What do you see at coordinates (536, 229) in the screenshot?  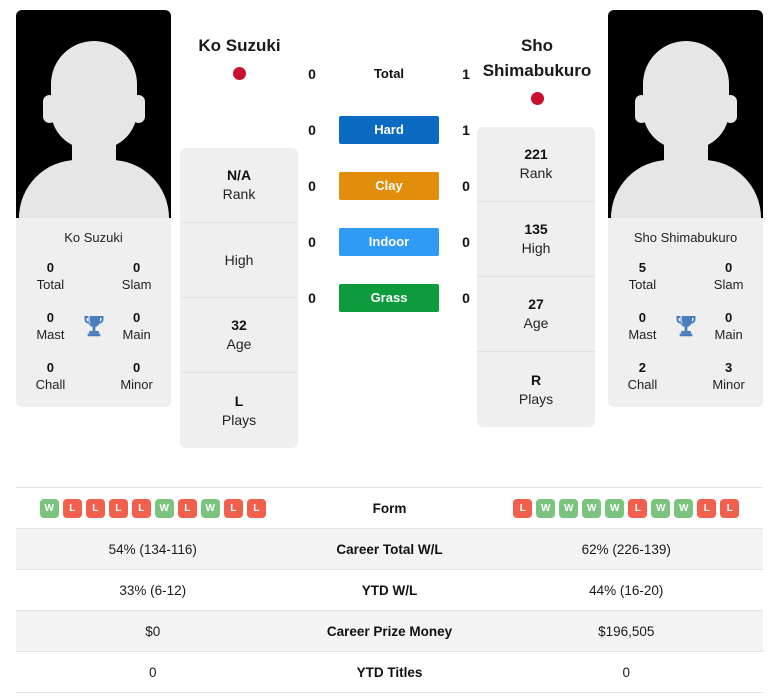 I see `info-value: 135` at bounding box center [536, 229].